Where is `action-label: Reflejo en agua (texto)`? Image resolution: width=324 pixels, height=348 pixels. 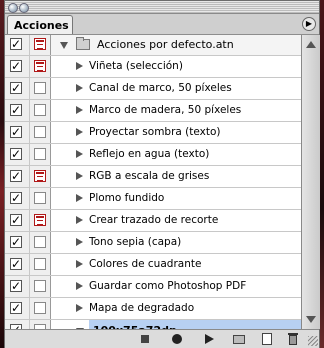 action-label: Reflejo en agua (texto) is located at coordinates (149, 154).